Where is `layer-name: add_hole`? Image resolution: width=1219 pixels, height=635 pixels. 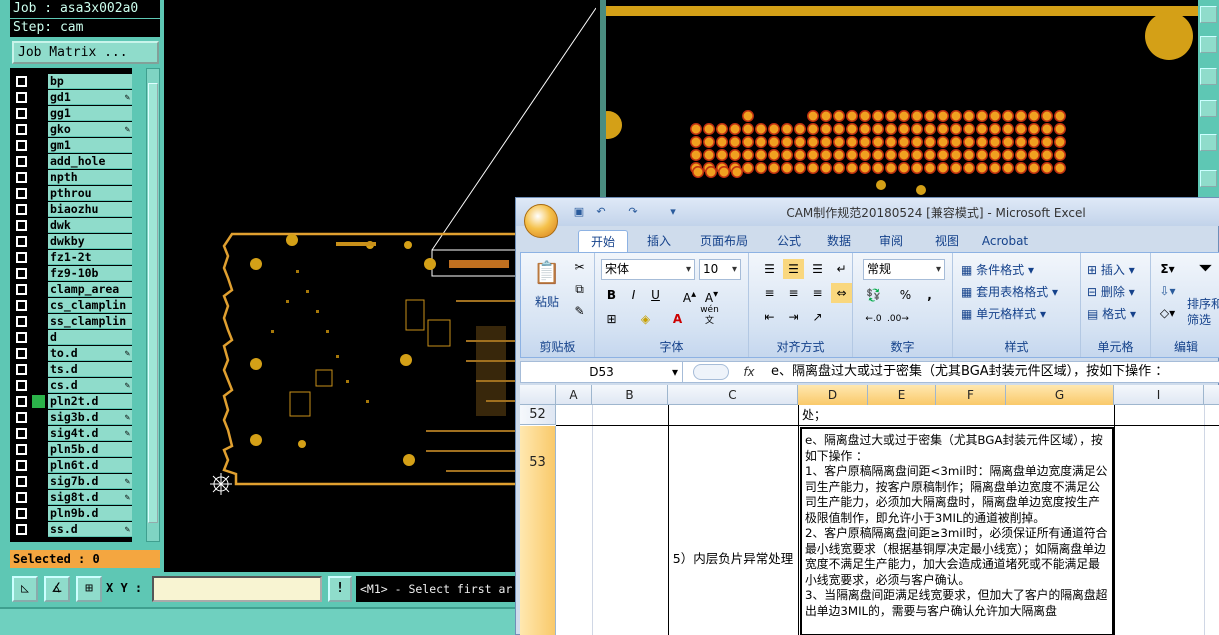
layer-name: add_hole is located at coordinates (90, 161).